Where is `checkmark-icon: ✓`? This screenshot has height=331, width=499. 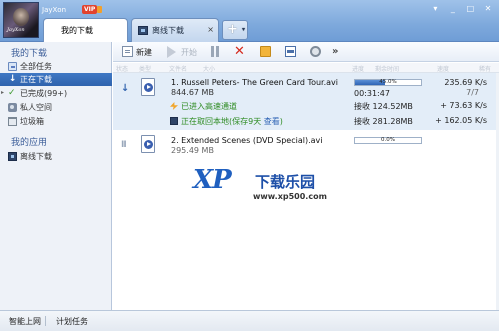 checkmark-icon: ✓ is located at coordinates (12, 93).